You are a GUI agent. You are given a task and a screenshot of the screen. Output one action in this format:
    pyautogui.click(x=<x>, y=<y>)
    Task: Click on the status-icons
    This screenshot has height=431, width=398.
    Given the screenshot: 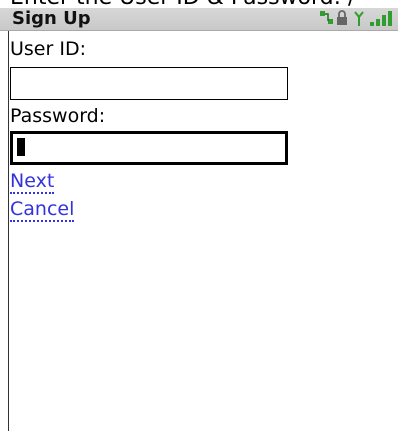 What is the action you would take?
    pyautogui.click(x=357, y=19)
    